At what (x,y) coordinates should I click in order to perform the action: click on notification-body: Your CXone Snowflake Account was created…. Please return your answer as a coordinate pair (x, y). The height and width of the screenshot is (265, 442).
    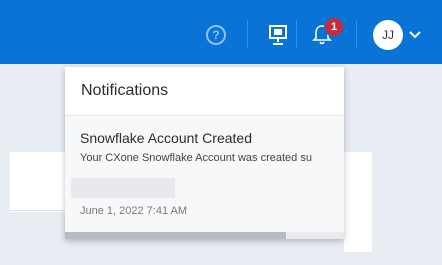
    Looking at the image, I should click on (196, 158).